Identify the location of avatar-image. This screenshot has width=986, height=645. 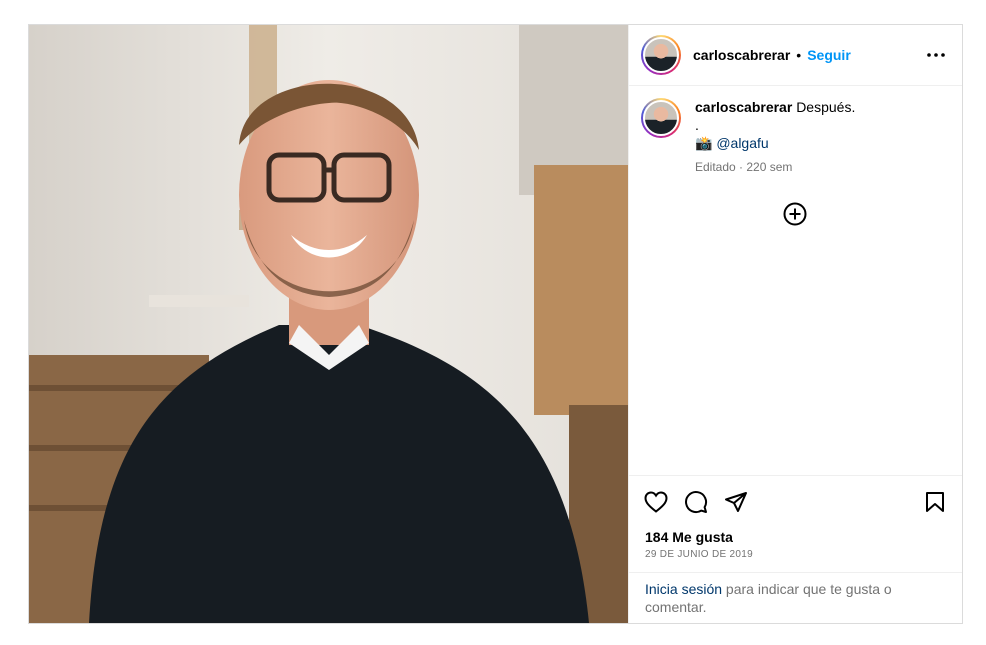
(661, 55).